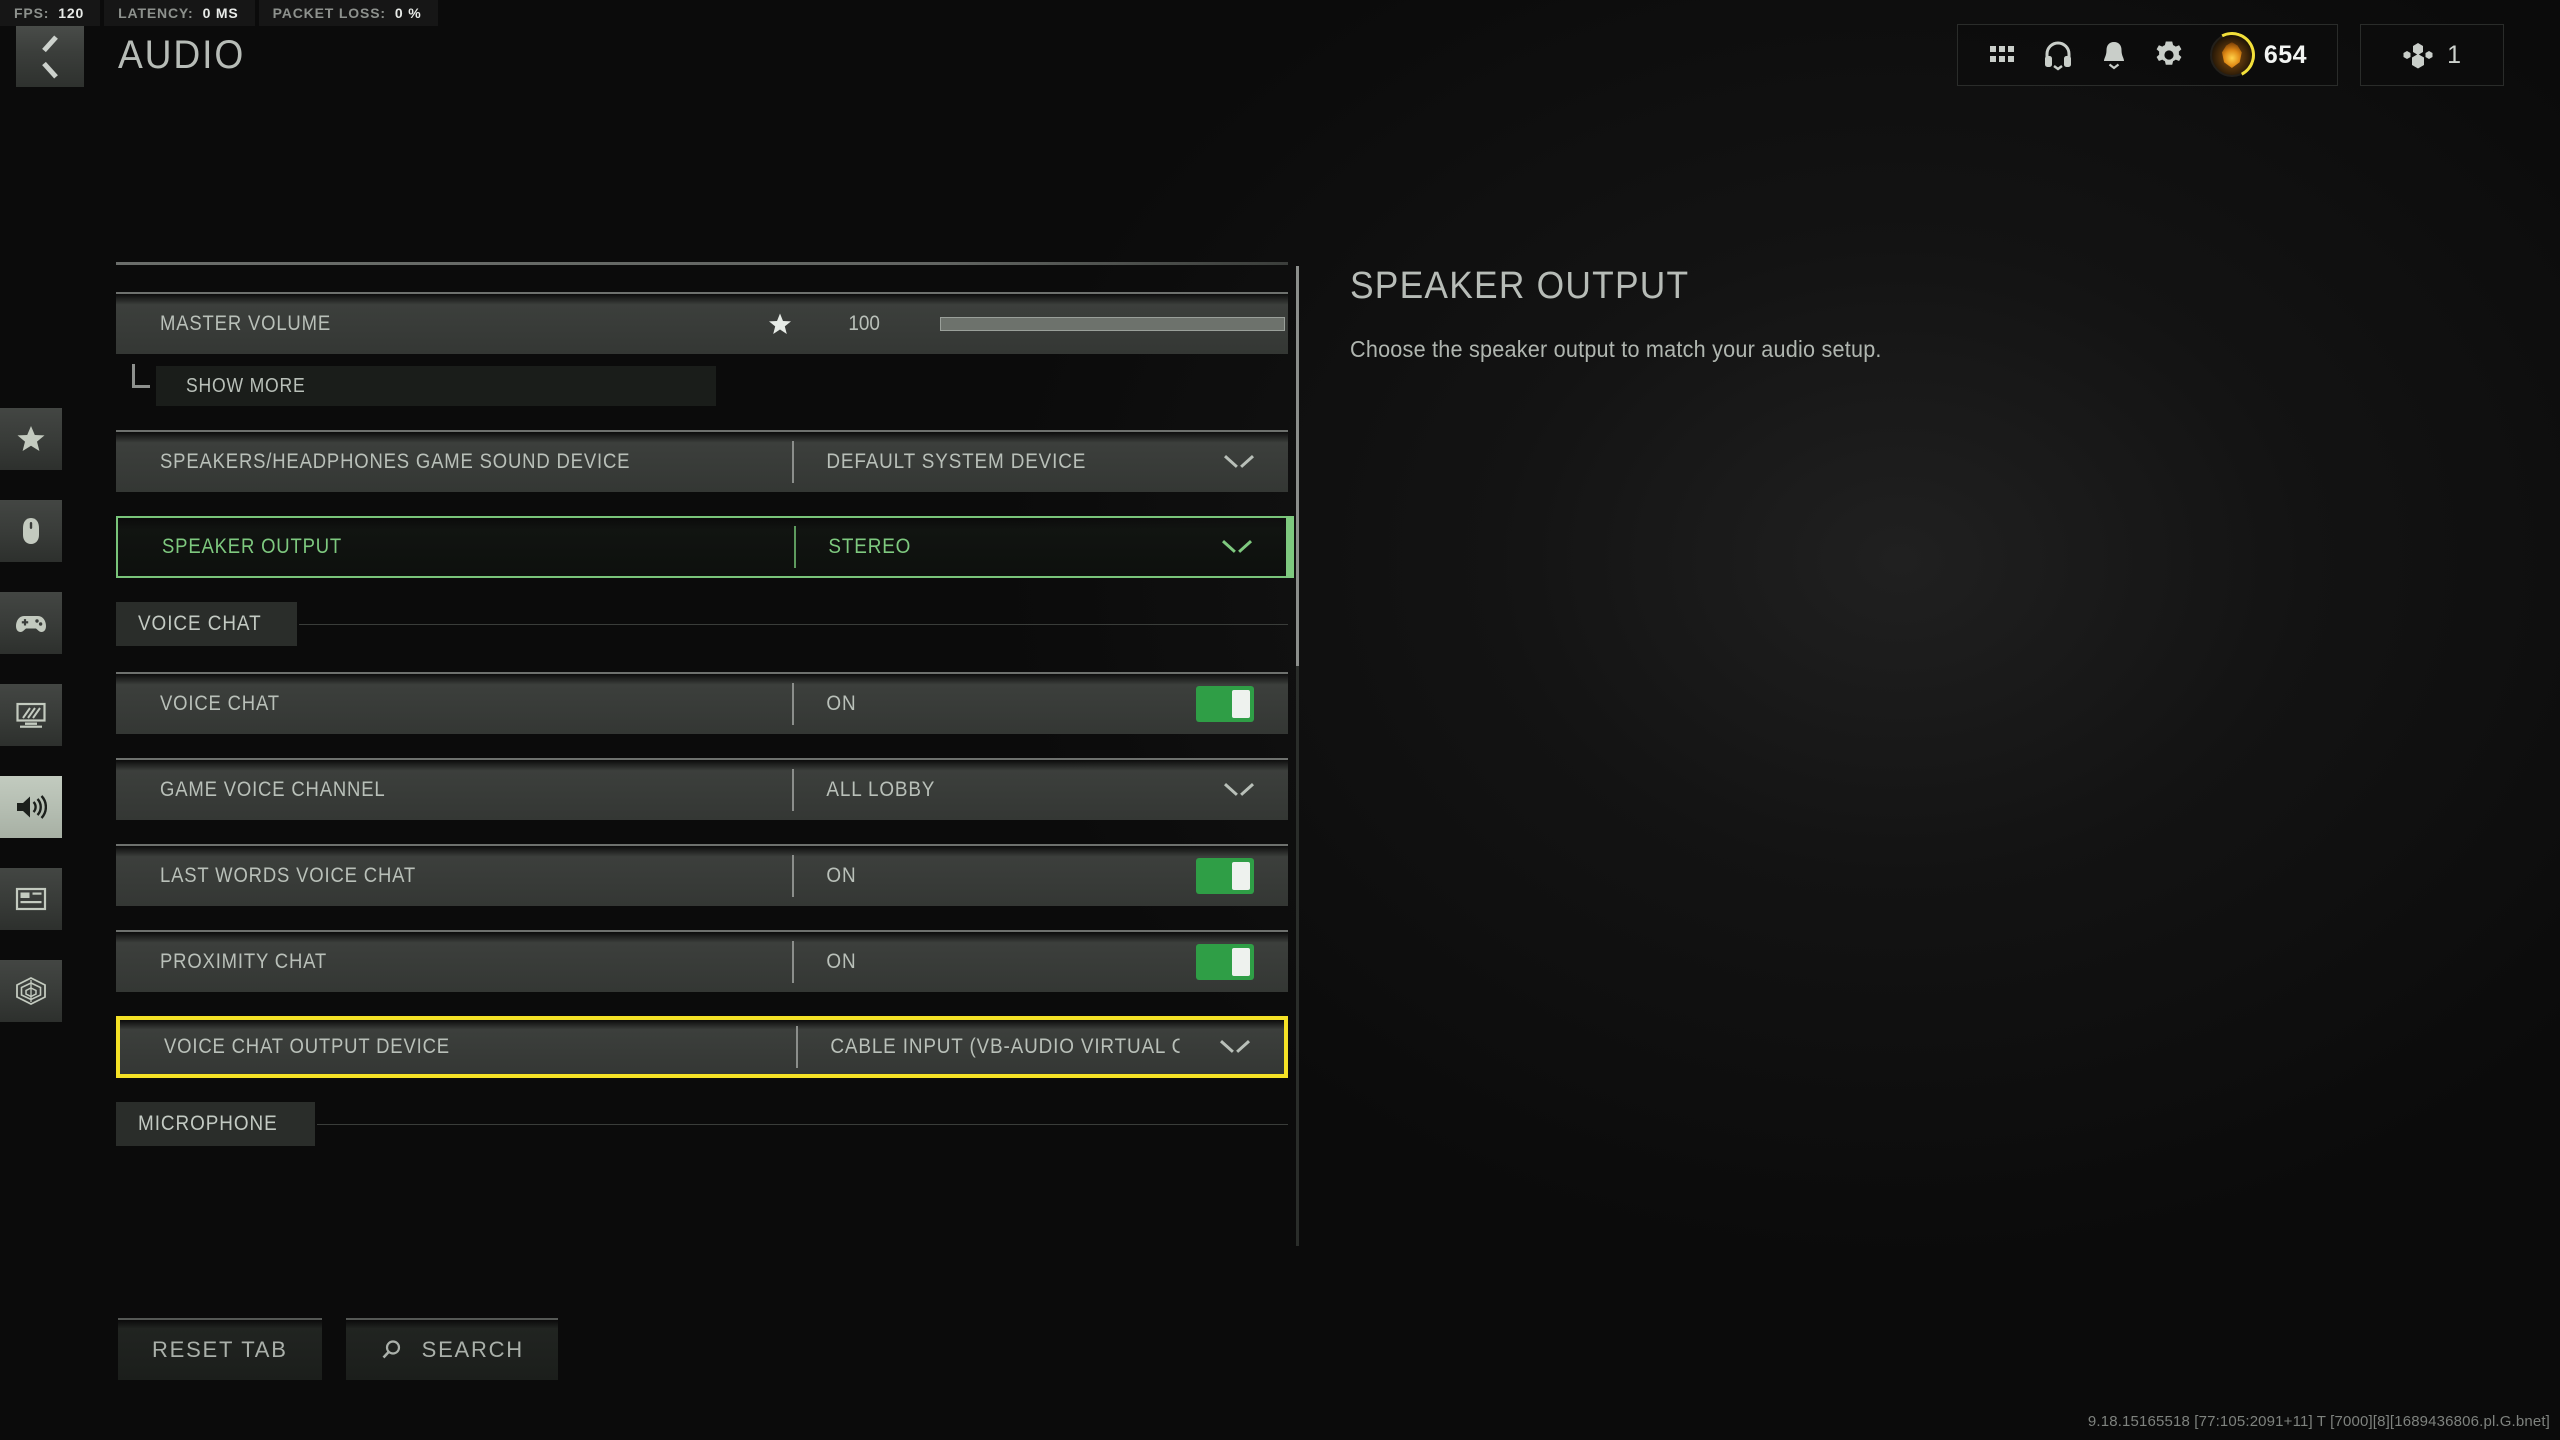  What do you see at coordinates (870, 546) in the screenshot?
I see `setting-value-text: STEREO` at bounding box center [870, 546].